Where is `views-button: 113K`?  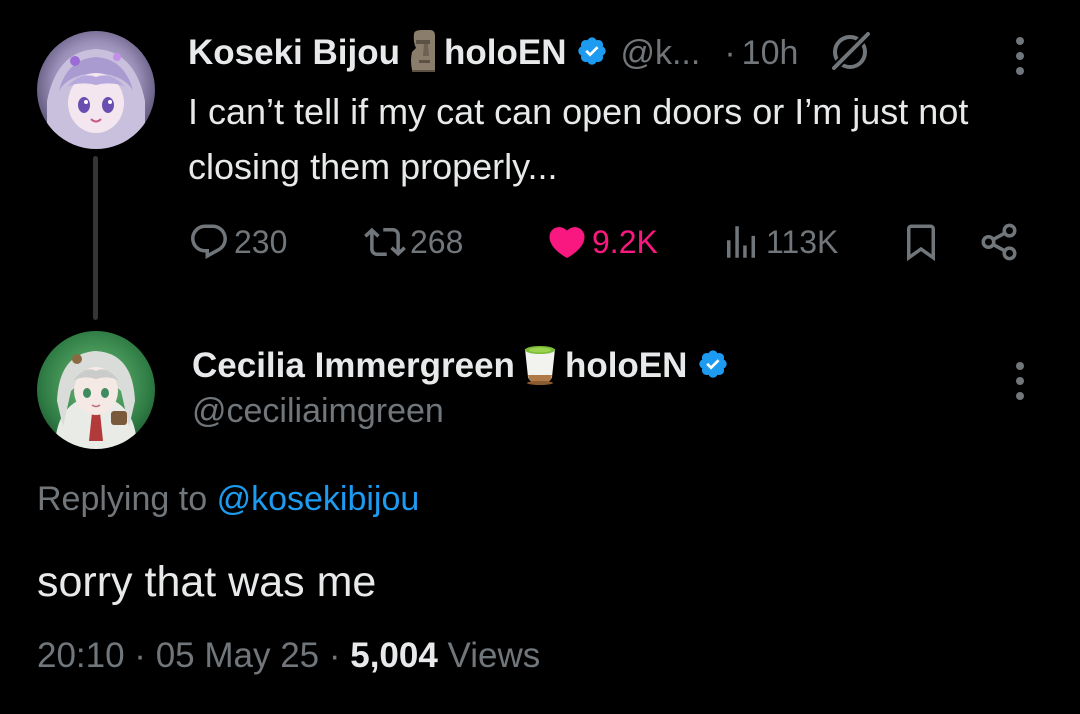
views-button: 113K is located at coordinates (779, 242).